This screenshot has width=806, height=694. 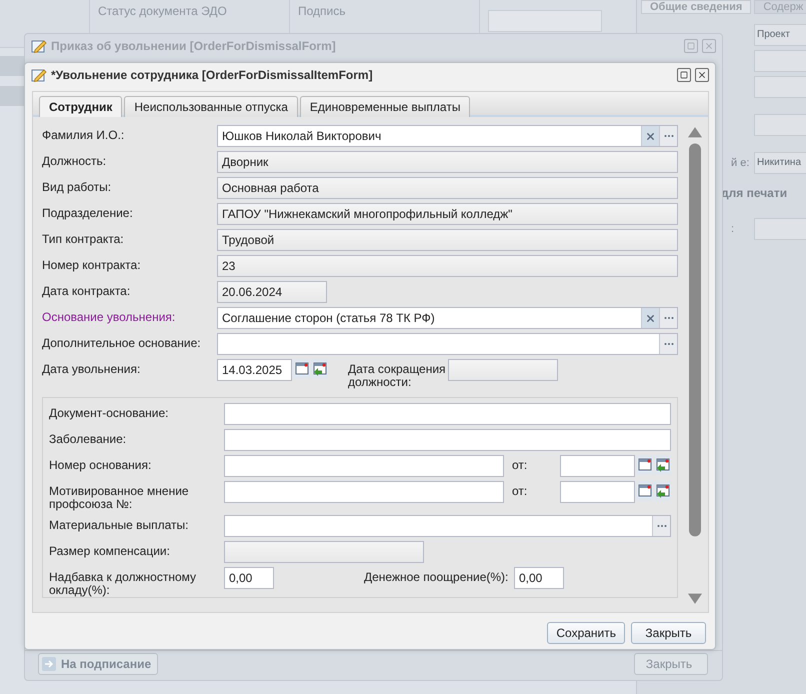 What do you see at coordinates (92, 264) in the screenshot?
I see `field-label: Номер контракта:` at bounding box center [92, 264].